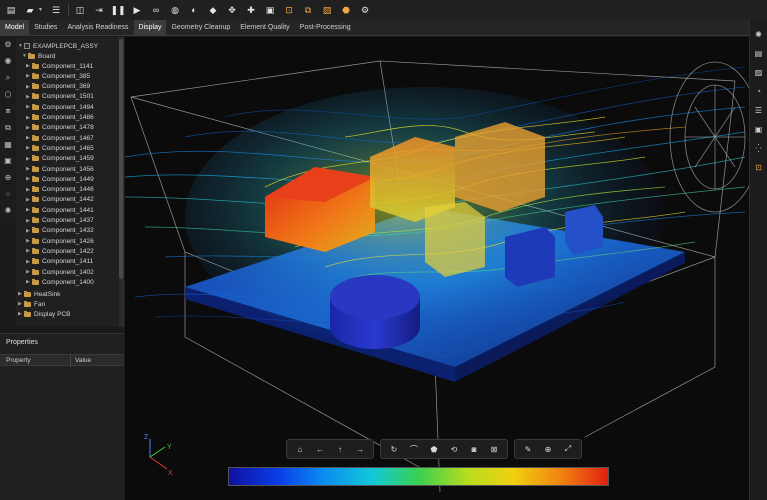 Image resolution: width=767 pixels, height=500 pixels. I want to click on edit-icon: ✎, so click(528, 449).